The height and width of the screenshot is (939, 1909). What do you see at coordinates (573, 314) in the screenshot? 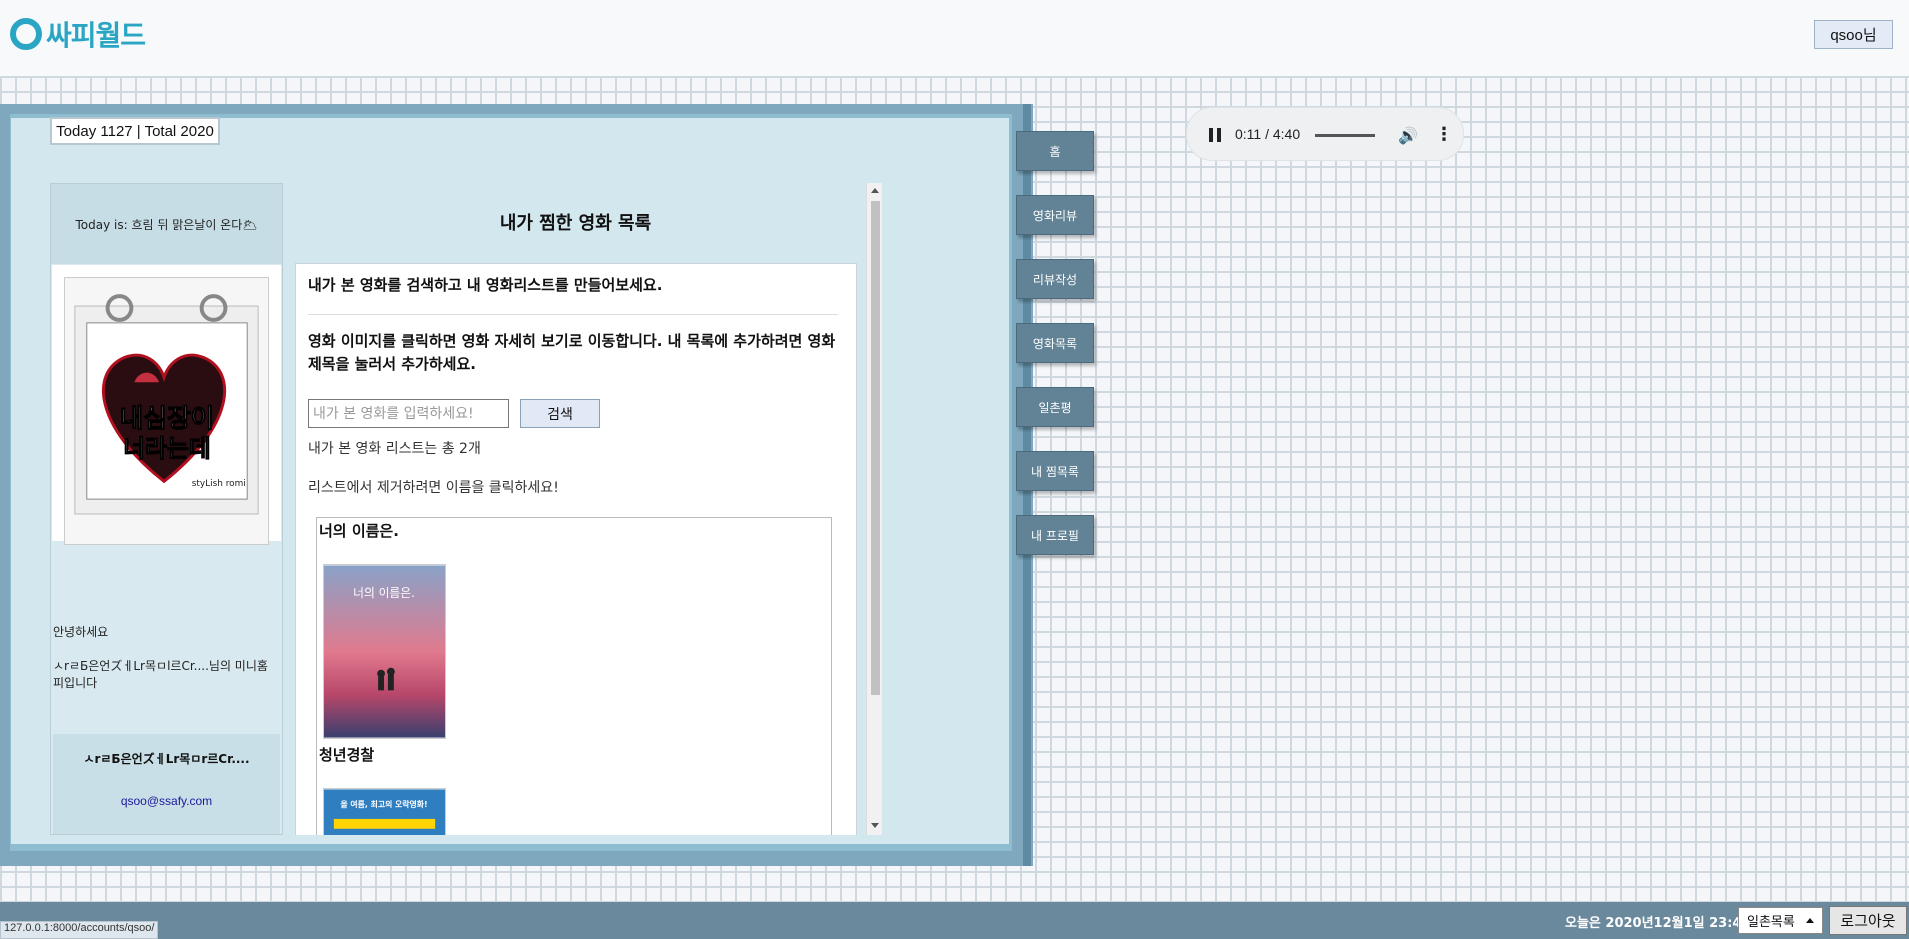
I see `divider` at bounding box center [573, 314].